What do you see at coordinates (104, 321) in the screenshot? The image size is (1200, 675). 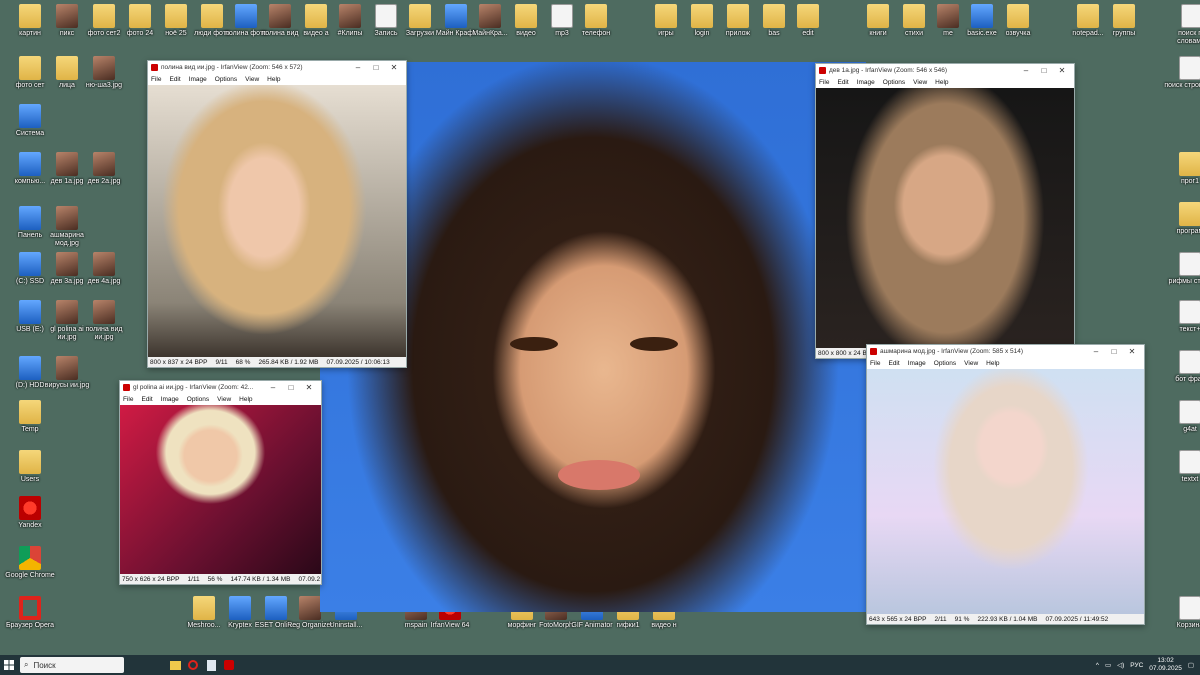 I see `desktop-icon-полина-вид-ии-jpg: полина вид ии.jpg` at bounding box center [104, 321].